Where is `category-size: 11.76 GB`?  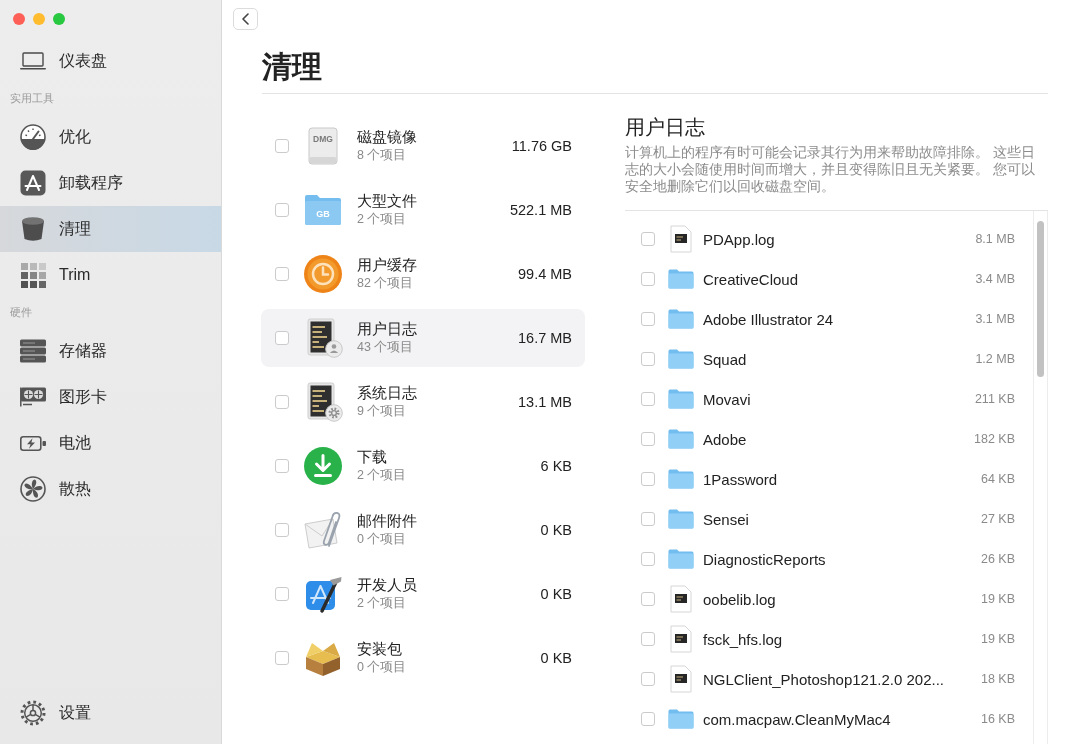
category-size: 11.76 GB is located at coordinates (541, 146).